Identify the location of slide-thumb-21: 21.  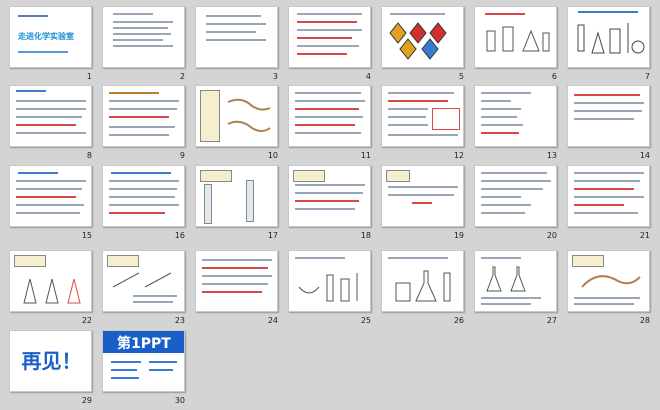
(611, 205).